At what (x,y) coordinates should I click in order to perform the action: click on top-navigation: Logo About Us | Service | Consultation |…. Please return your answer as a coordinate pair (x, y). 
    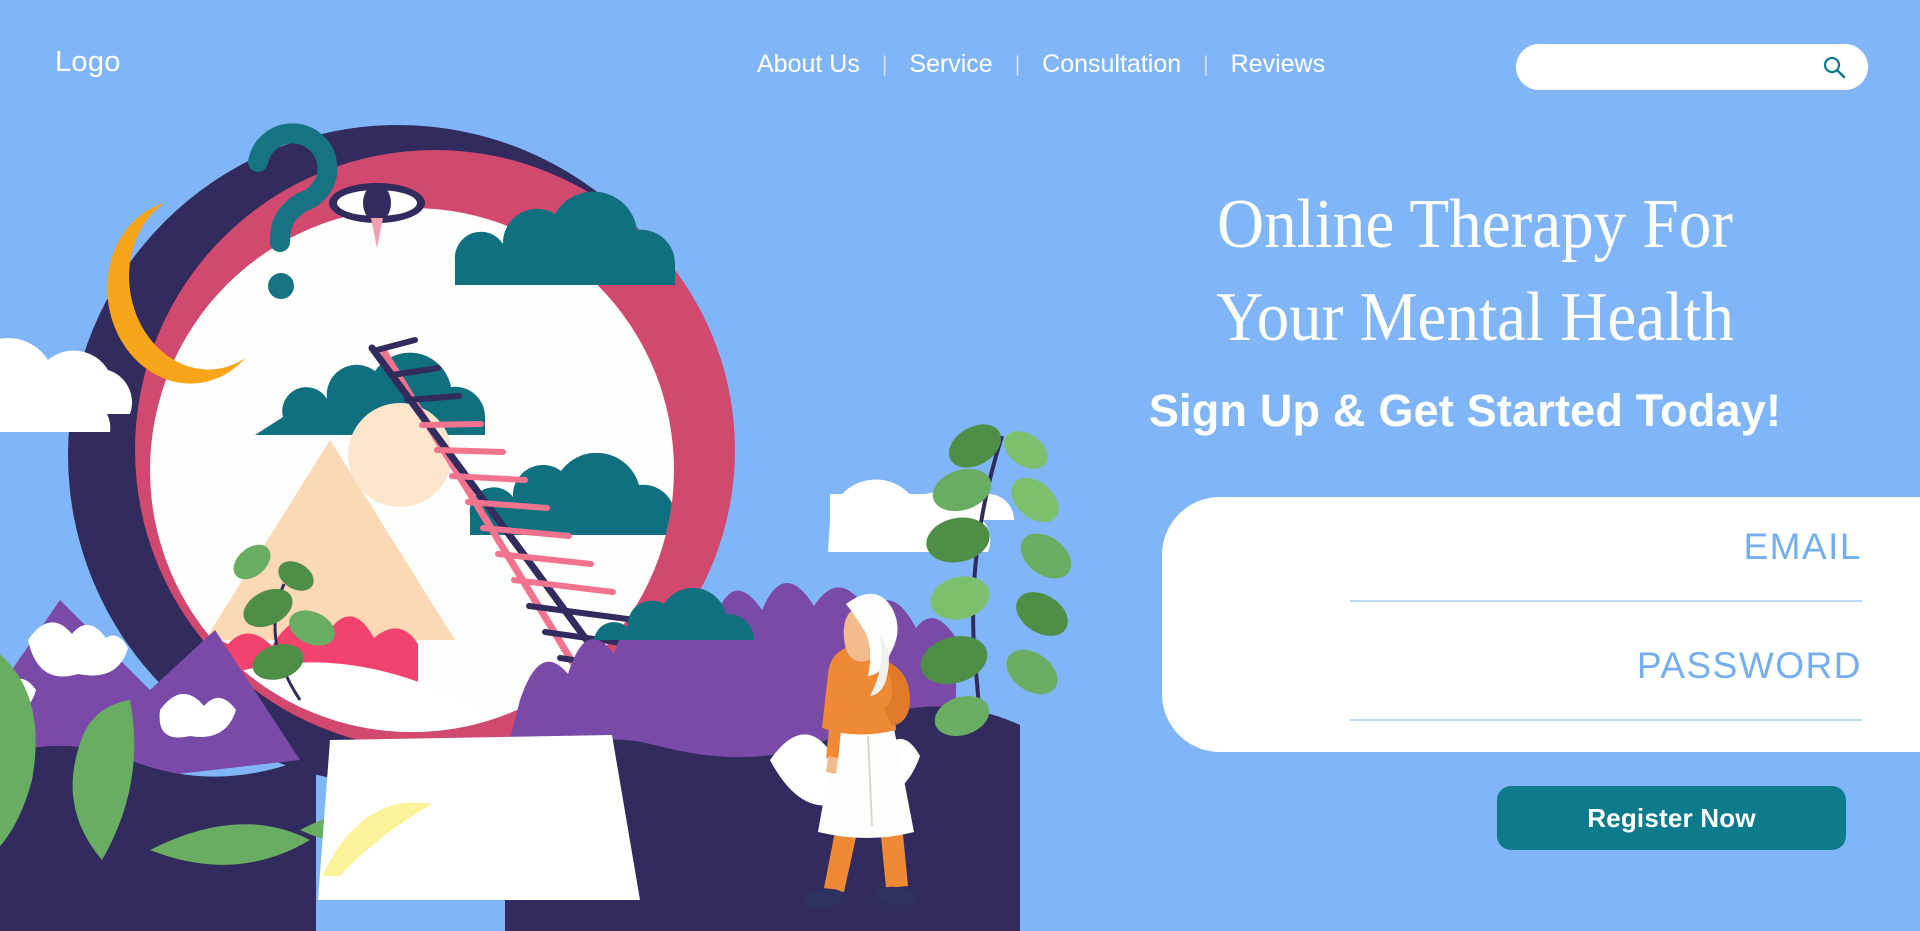
    Looking at the image, I should click on (960, 60).